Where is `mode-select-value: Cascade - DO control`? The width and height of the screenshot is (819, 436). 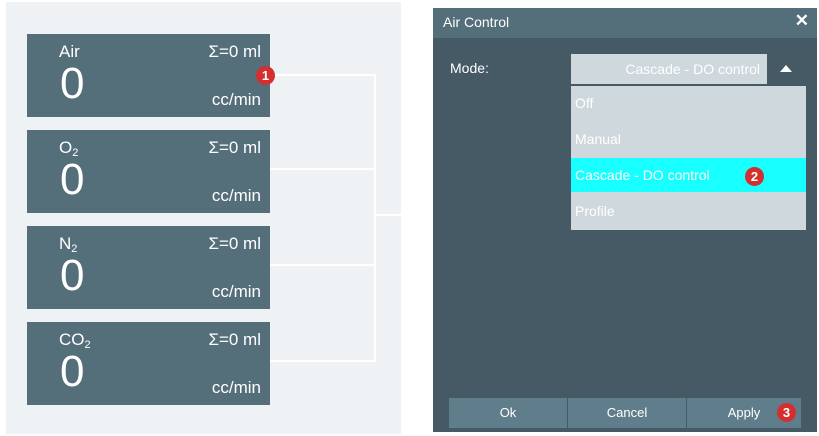 mode-select-value: Cascade - DO control is located at coordinates (692, 69).